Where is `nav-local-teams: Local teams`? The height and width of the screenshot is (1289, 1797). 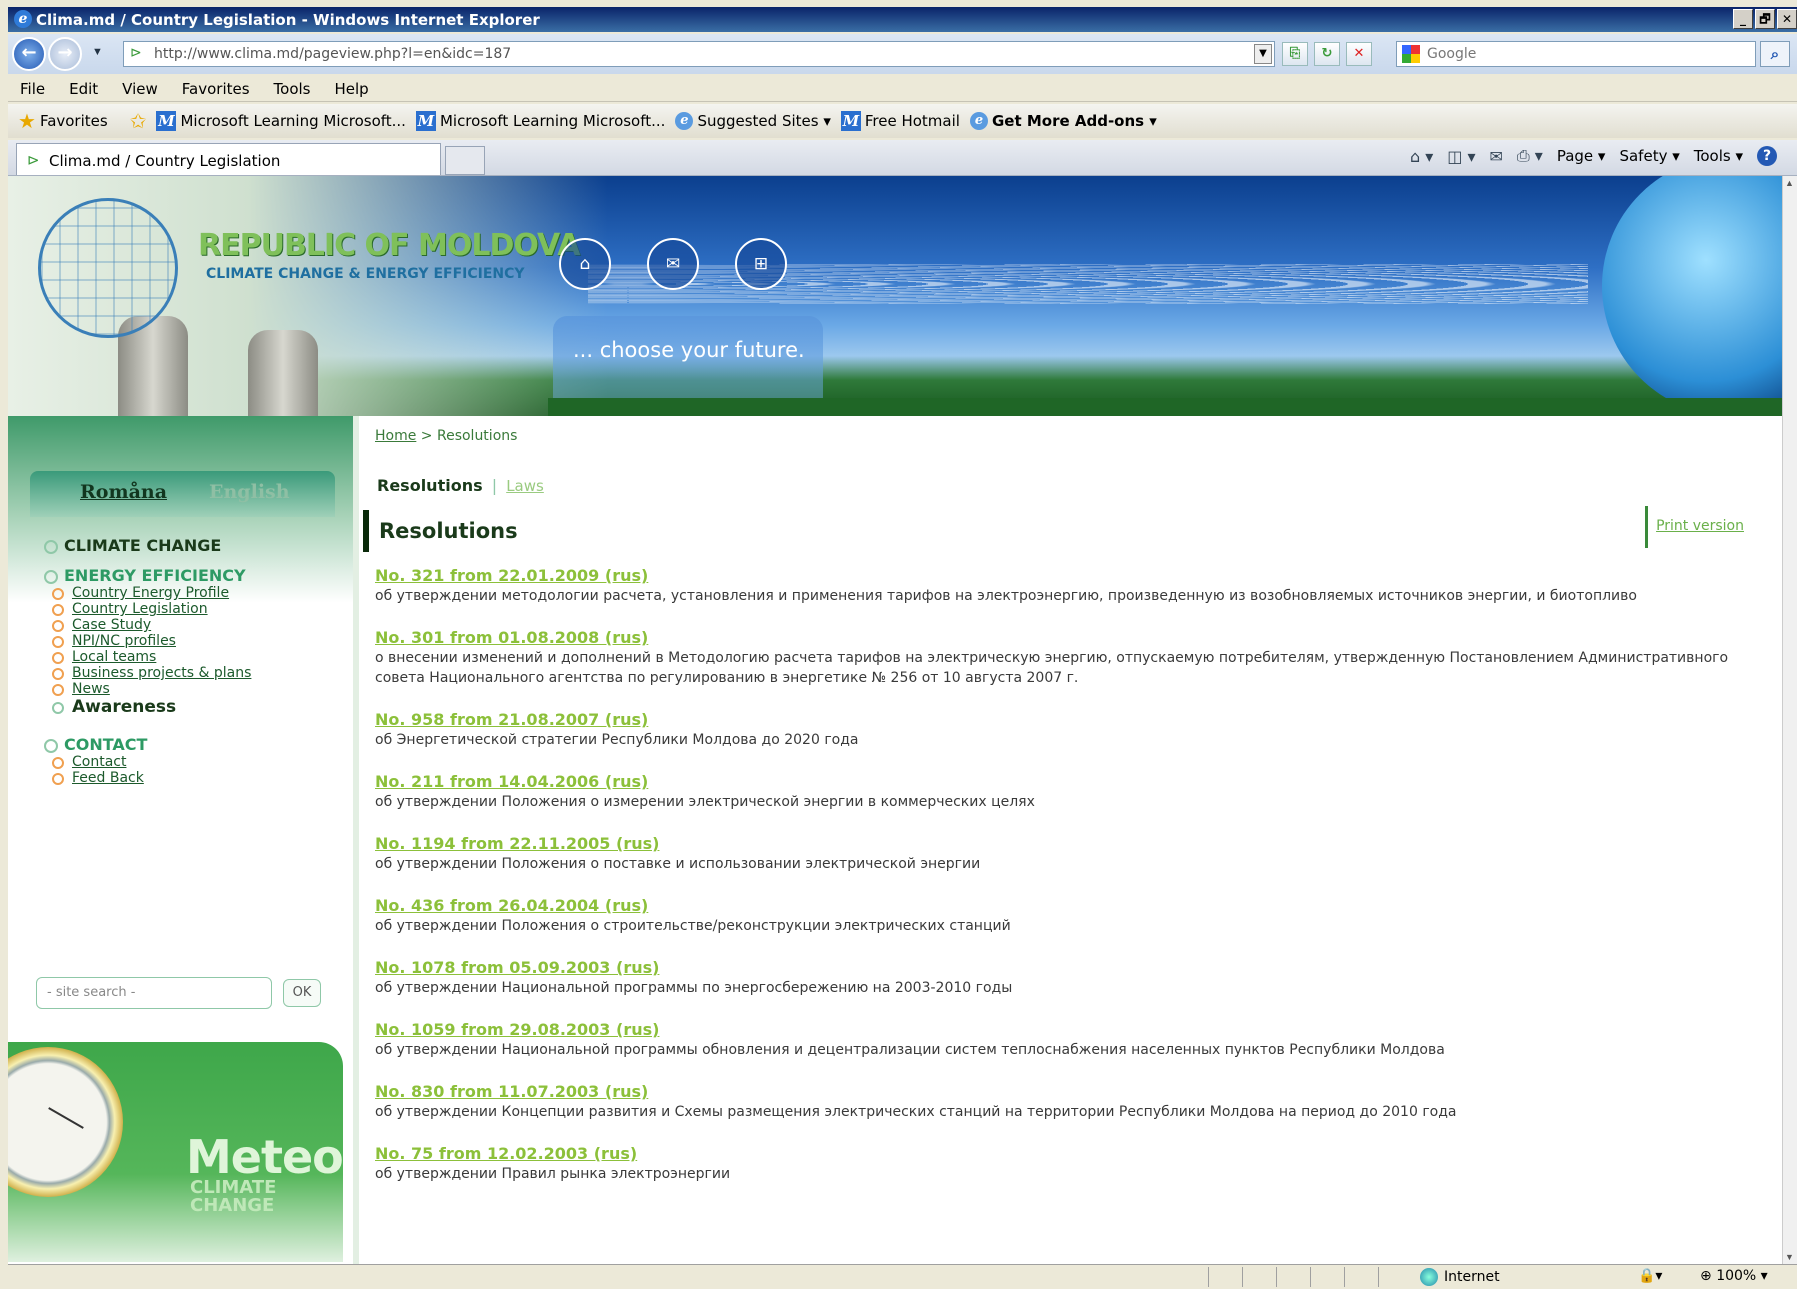 nav-local-teams: Local teams is located at coordinates (151, 657).